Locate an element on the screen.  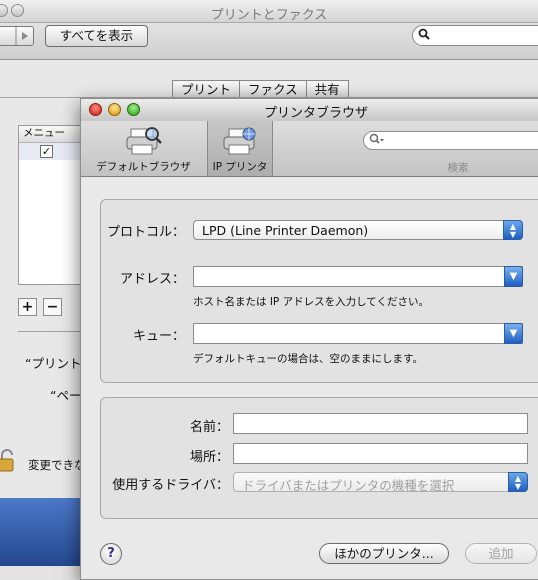
ip-printer-label: IP プリンタ is located at coordinates (240, 167).